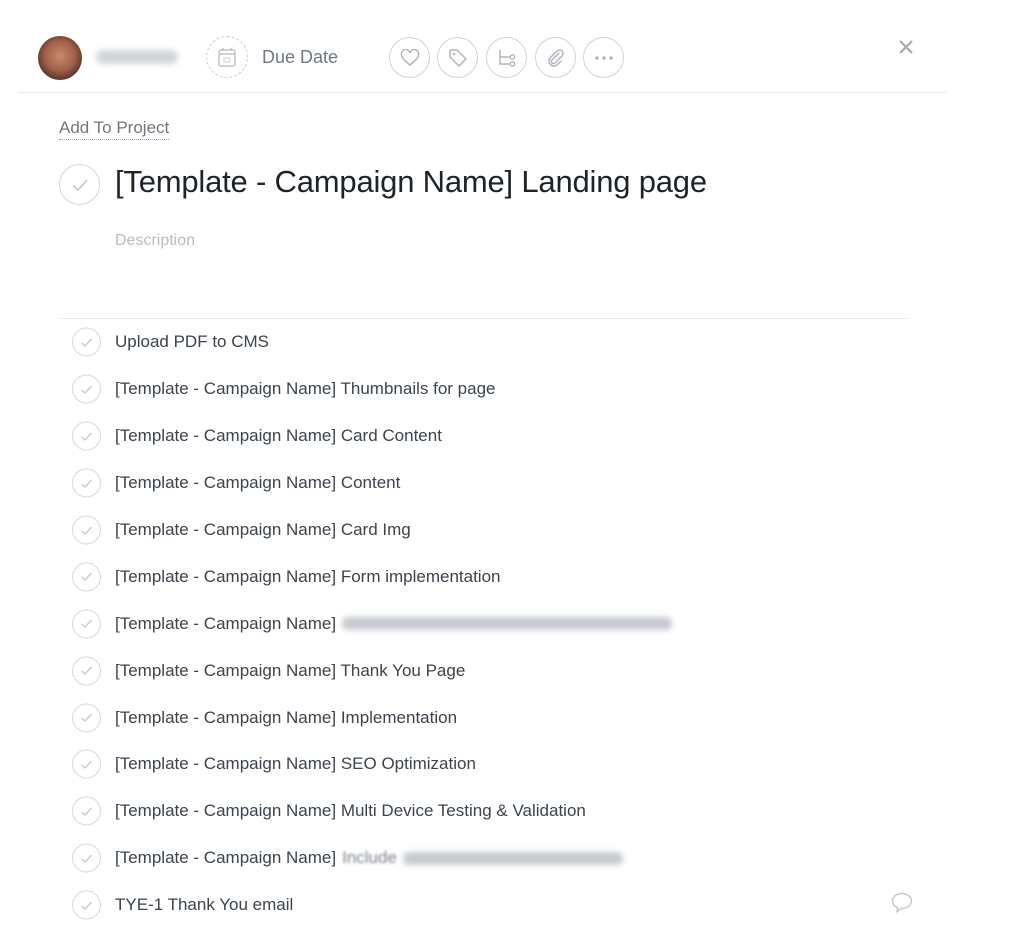  I want to click on tag-icon, so click(457, 57).